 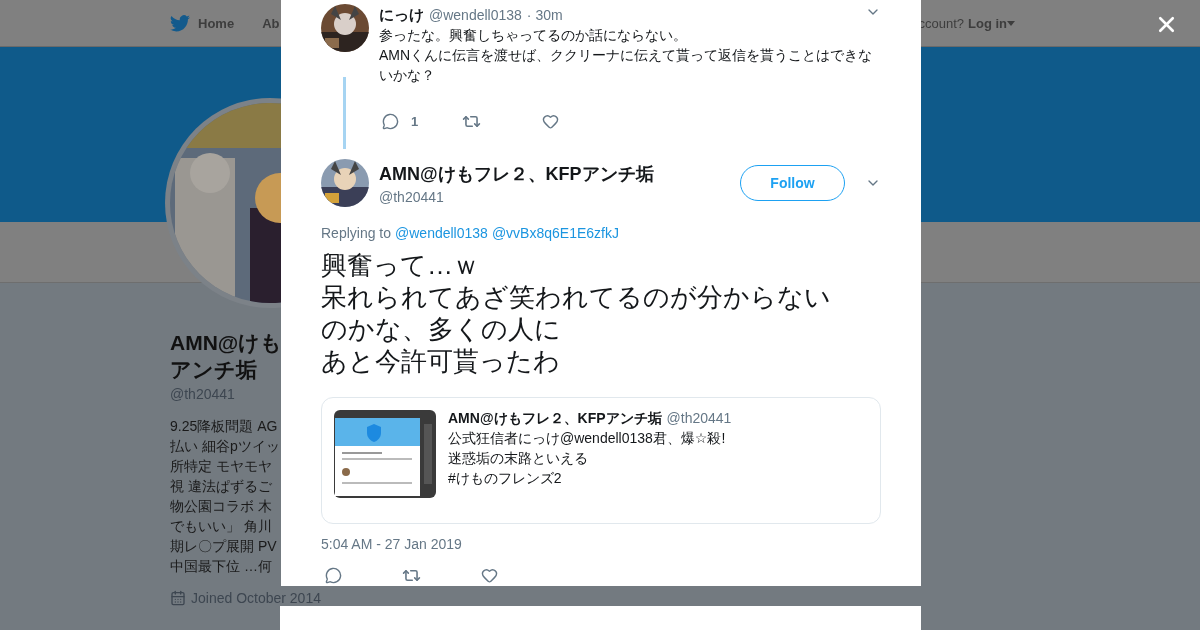 I want to click on mention-link: @vvBx8q6E1E6zfkJ, so click(x=555, y=233).